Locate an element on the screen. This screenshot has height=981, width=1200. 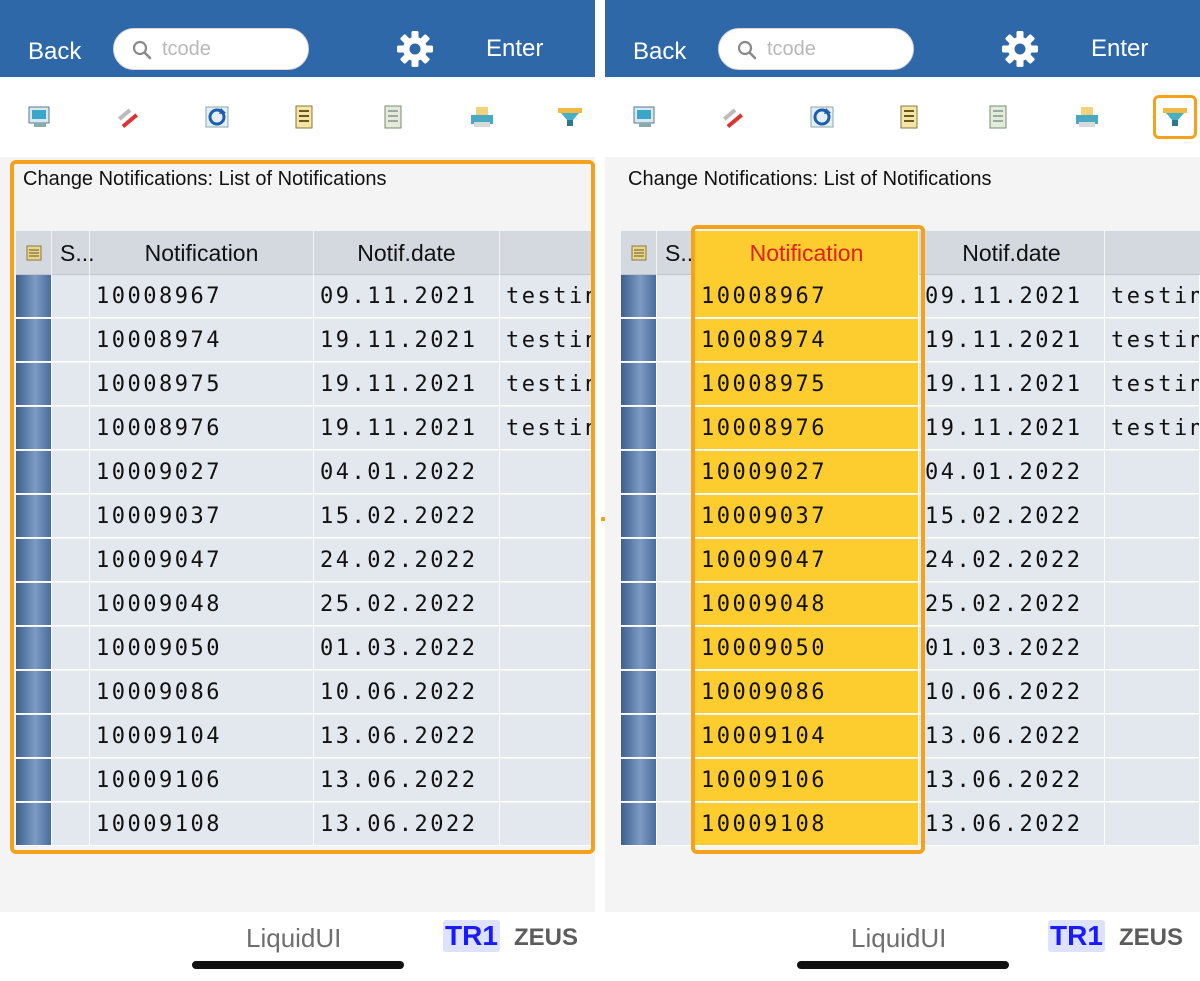
layout-icon is located at coordinates (638, 253).